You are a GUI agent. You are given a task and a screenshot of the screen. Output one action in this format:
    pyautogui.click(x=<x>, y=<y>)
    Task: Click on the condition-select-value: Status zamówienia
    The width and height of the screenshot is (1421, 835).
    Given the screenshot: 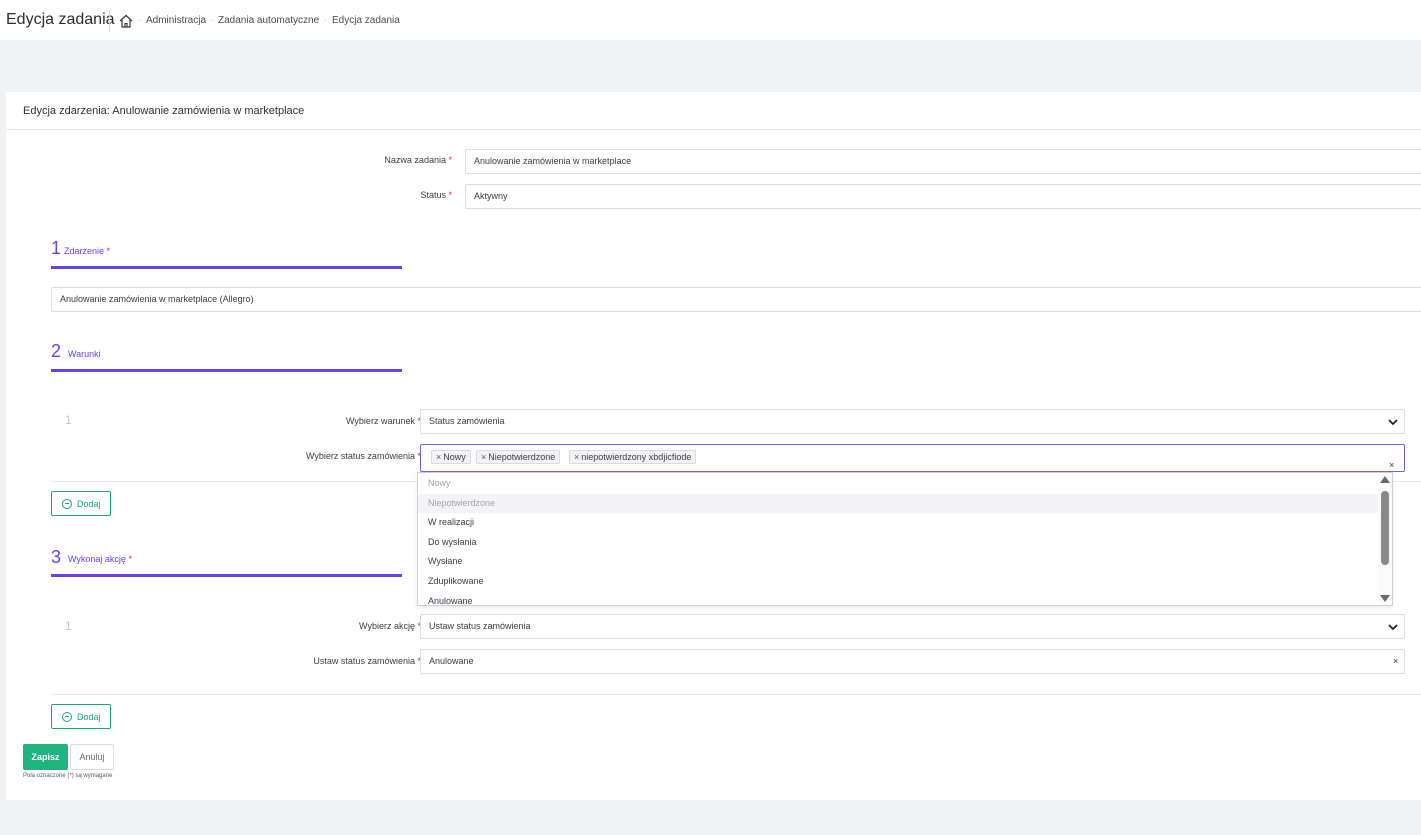 What is the action you would take?
    pyautogui.click(x=467, y=421)
    